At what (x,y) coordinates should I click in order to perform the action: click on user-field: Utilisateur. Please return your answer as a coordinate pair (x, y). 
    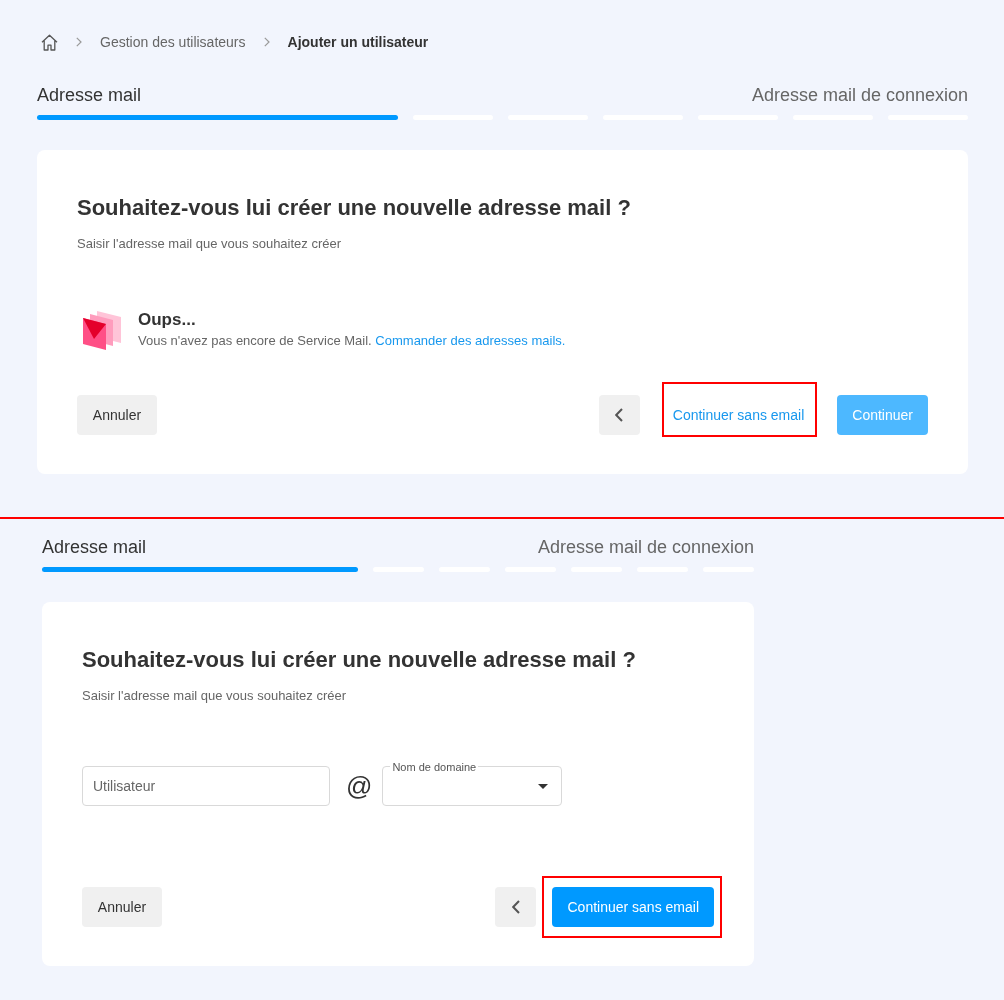
    Looking at the image, I should click on (206, 786).